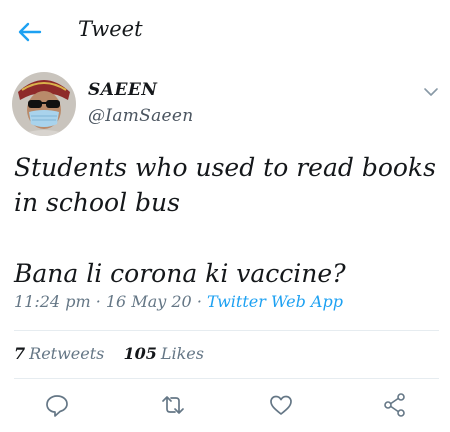  What do you see at coordinates (116, 353) in the screenshot?
I see `tweet-stats: 7 Retweets 105 Likes` at bounding box center [116, 353].